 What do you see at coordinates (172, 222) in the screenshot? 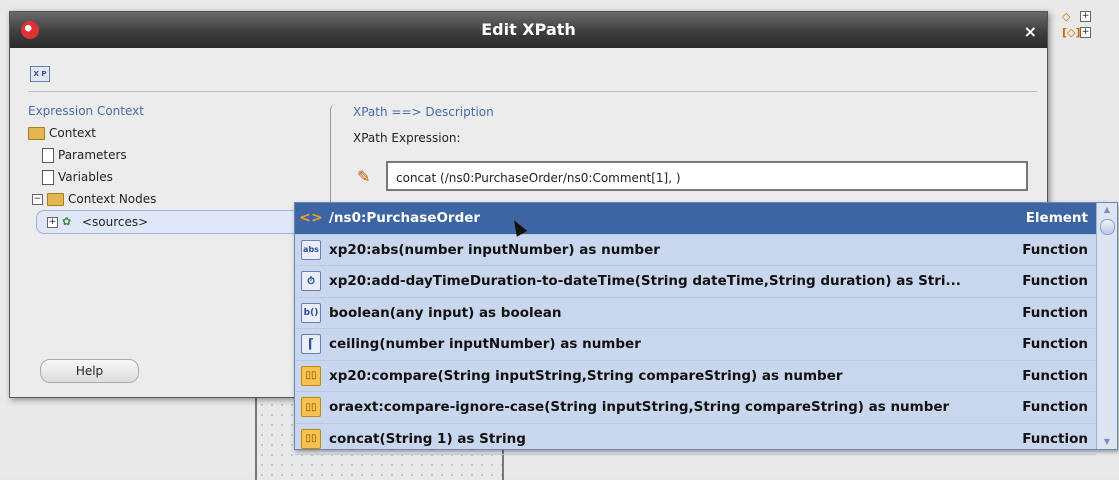
I see `tree-item-sources: + ✿ <sources>` at bounding box center [172, 222].